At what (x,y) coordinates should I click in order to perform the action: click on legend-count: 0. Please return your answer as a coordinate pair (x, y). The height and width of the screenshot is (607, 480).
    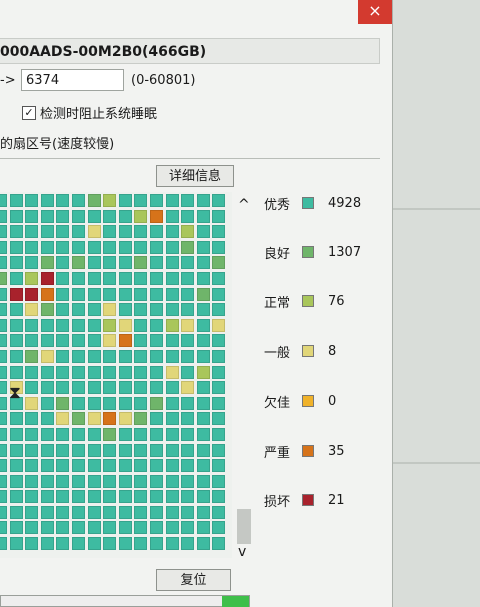
    Looking at the image, I should click on (332, 401).